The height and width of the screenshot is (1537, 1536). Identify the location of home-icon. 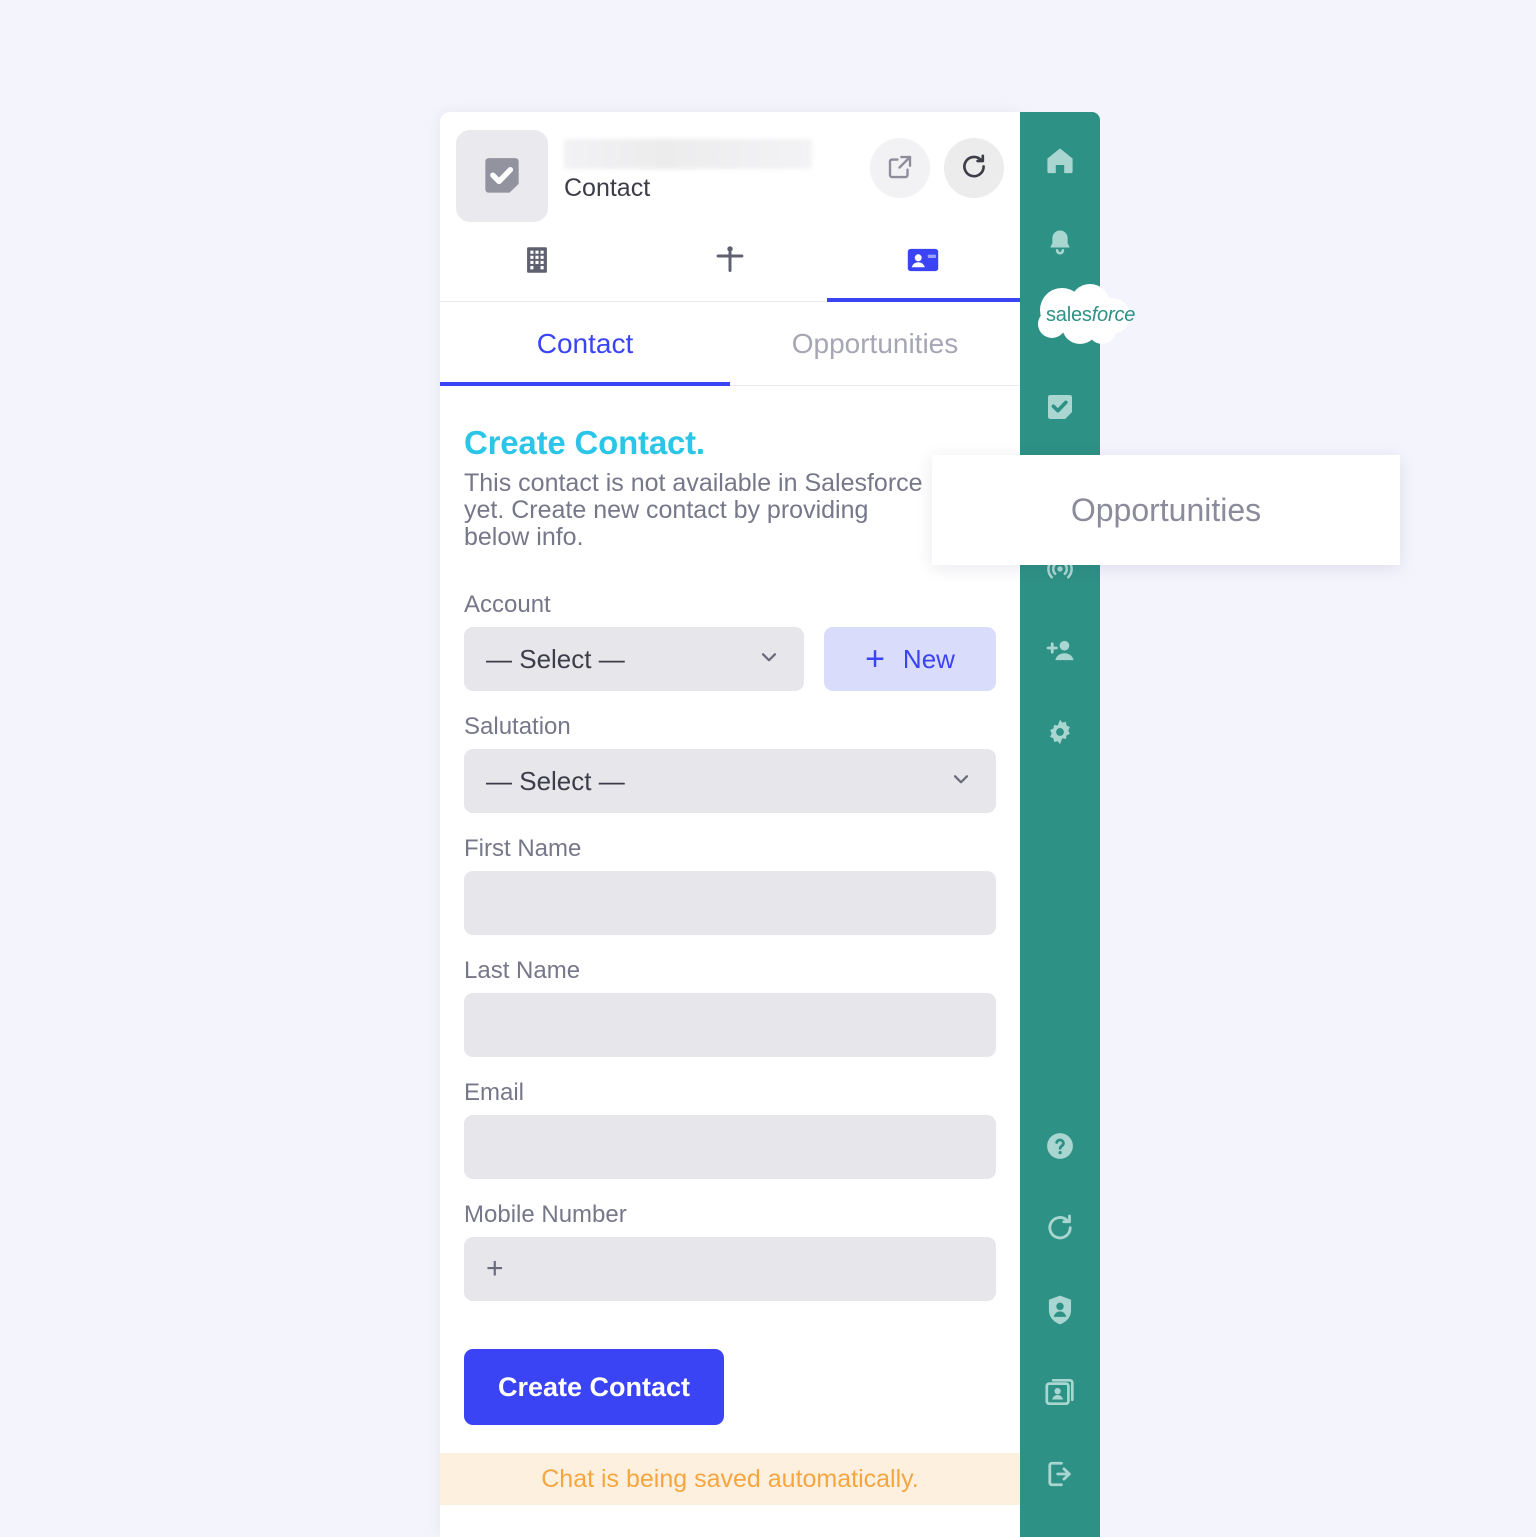
(1060, 161).